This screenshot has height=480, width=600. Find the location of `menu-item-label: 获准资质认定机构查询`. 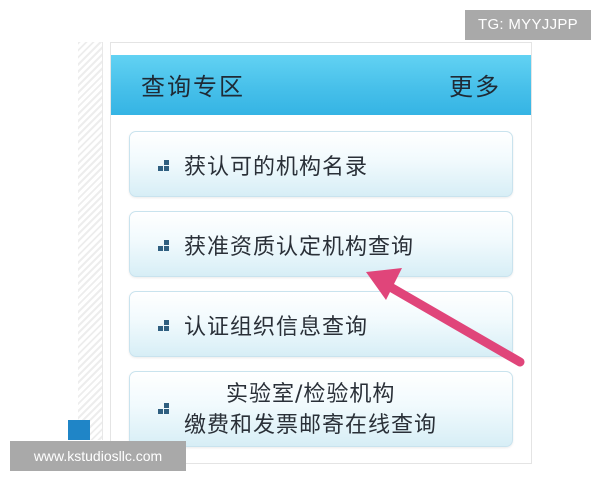

menu-item-label: 获准资质认定机构查询 is located at coordinates (299, 247).